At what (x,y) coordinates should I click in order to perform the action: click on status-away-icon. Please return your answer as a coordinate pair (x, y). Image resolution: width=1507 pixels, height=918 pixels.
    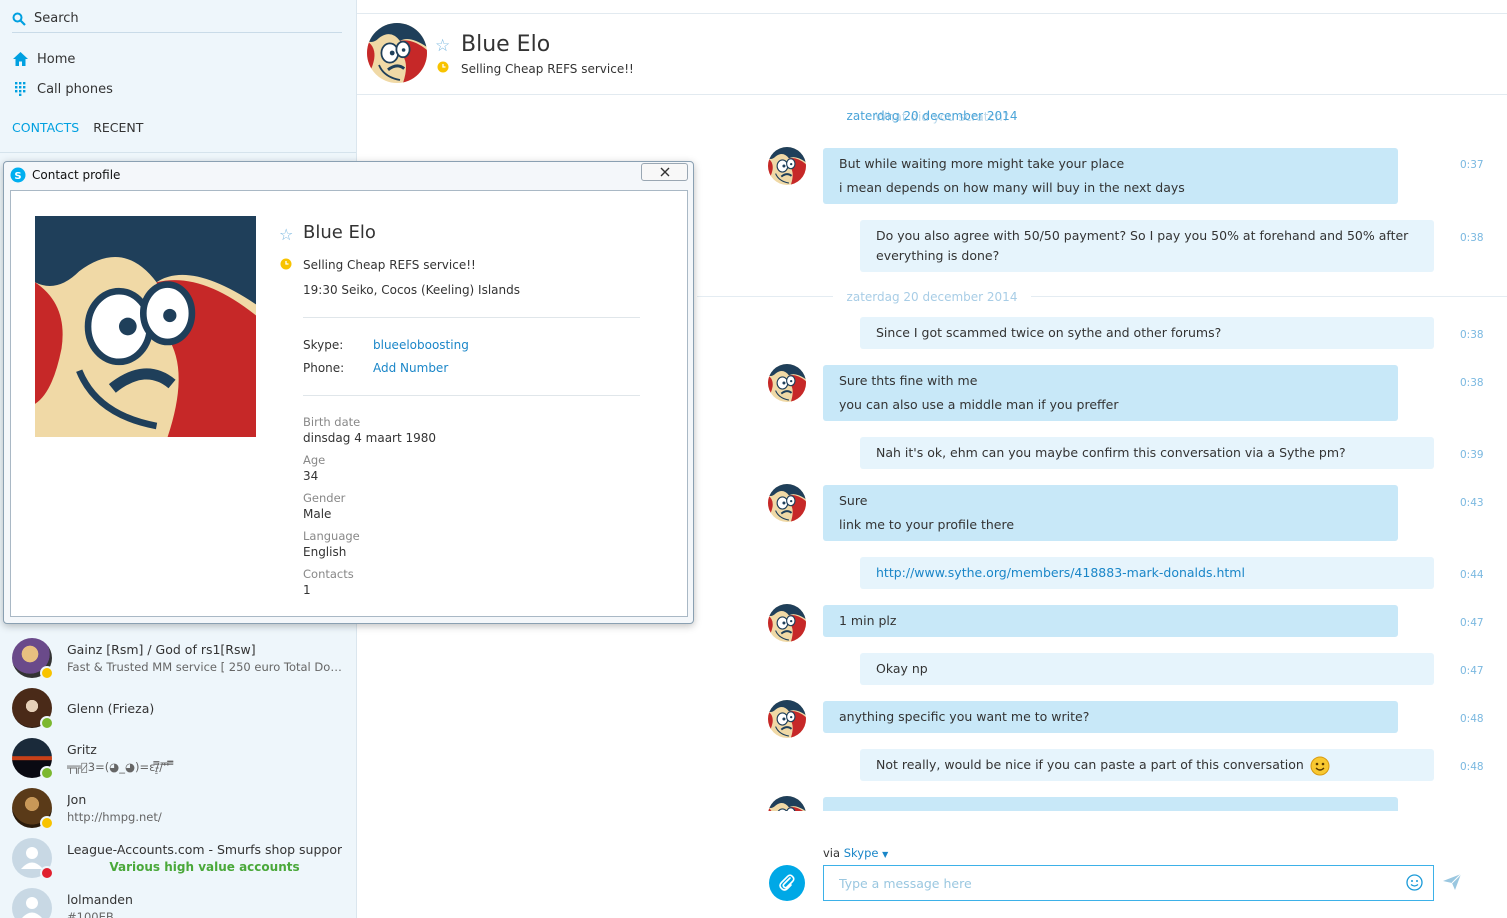
    Looking at the image, I should click on (47, 823).